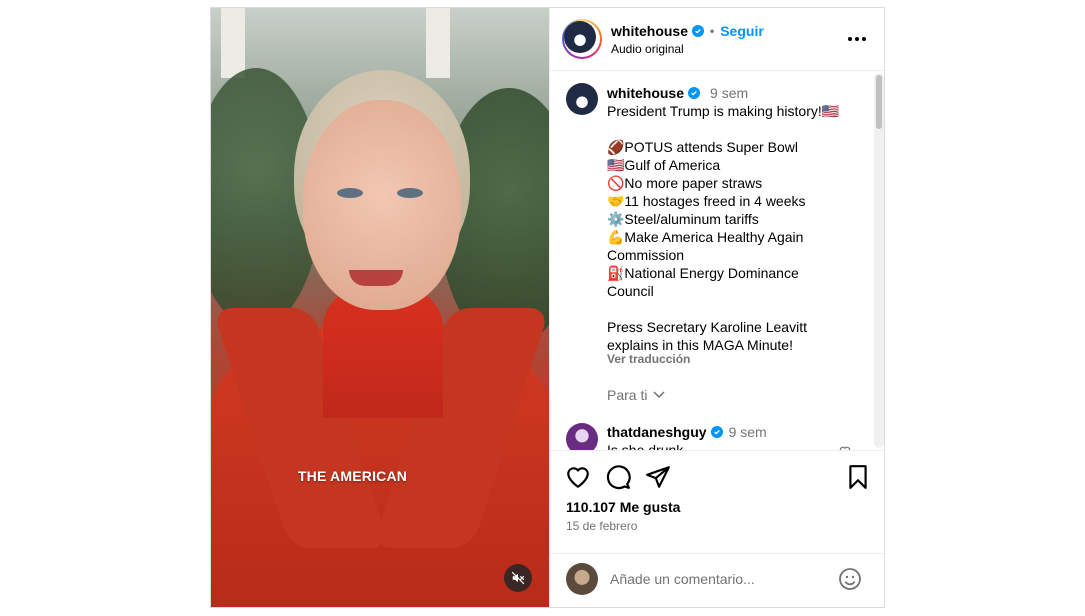  What do you see at coordinates (657, 432) in the screenshot?
I see `comment-username: thatdaneshguy` at bounding box center [657, 432].